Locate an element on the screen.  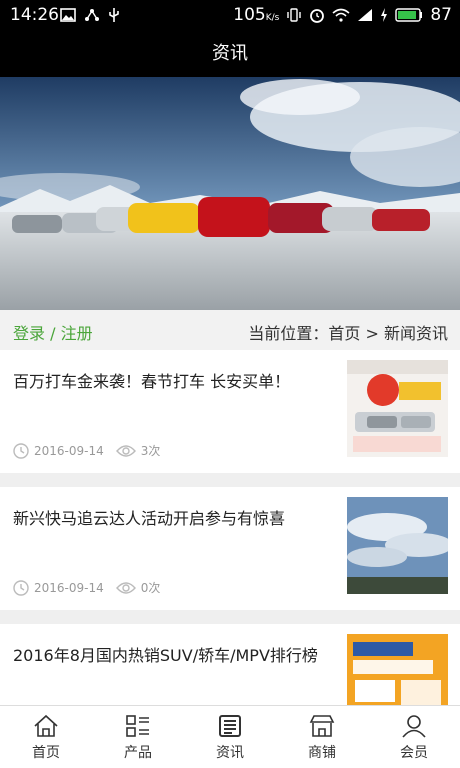
sky-clouds-image is located at coordinates (397, 545).